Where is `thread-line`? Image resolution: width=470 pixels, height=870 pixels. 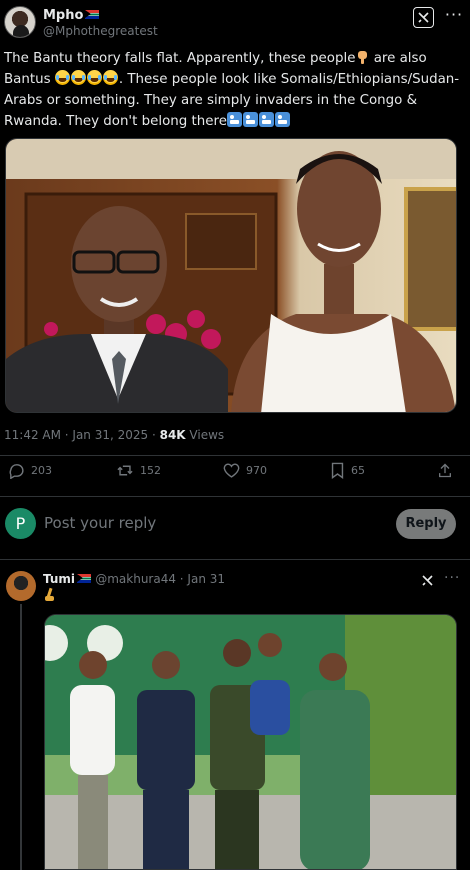 thread-line is located at coordinates (21, 737).